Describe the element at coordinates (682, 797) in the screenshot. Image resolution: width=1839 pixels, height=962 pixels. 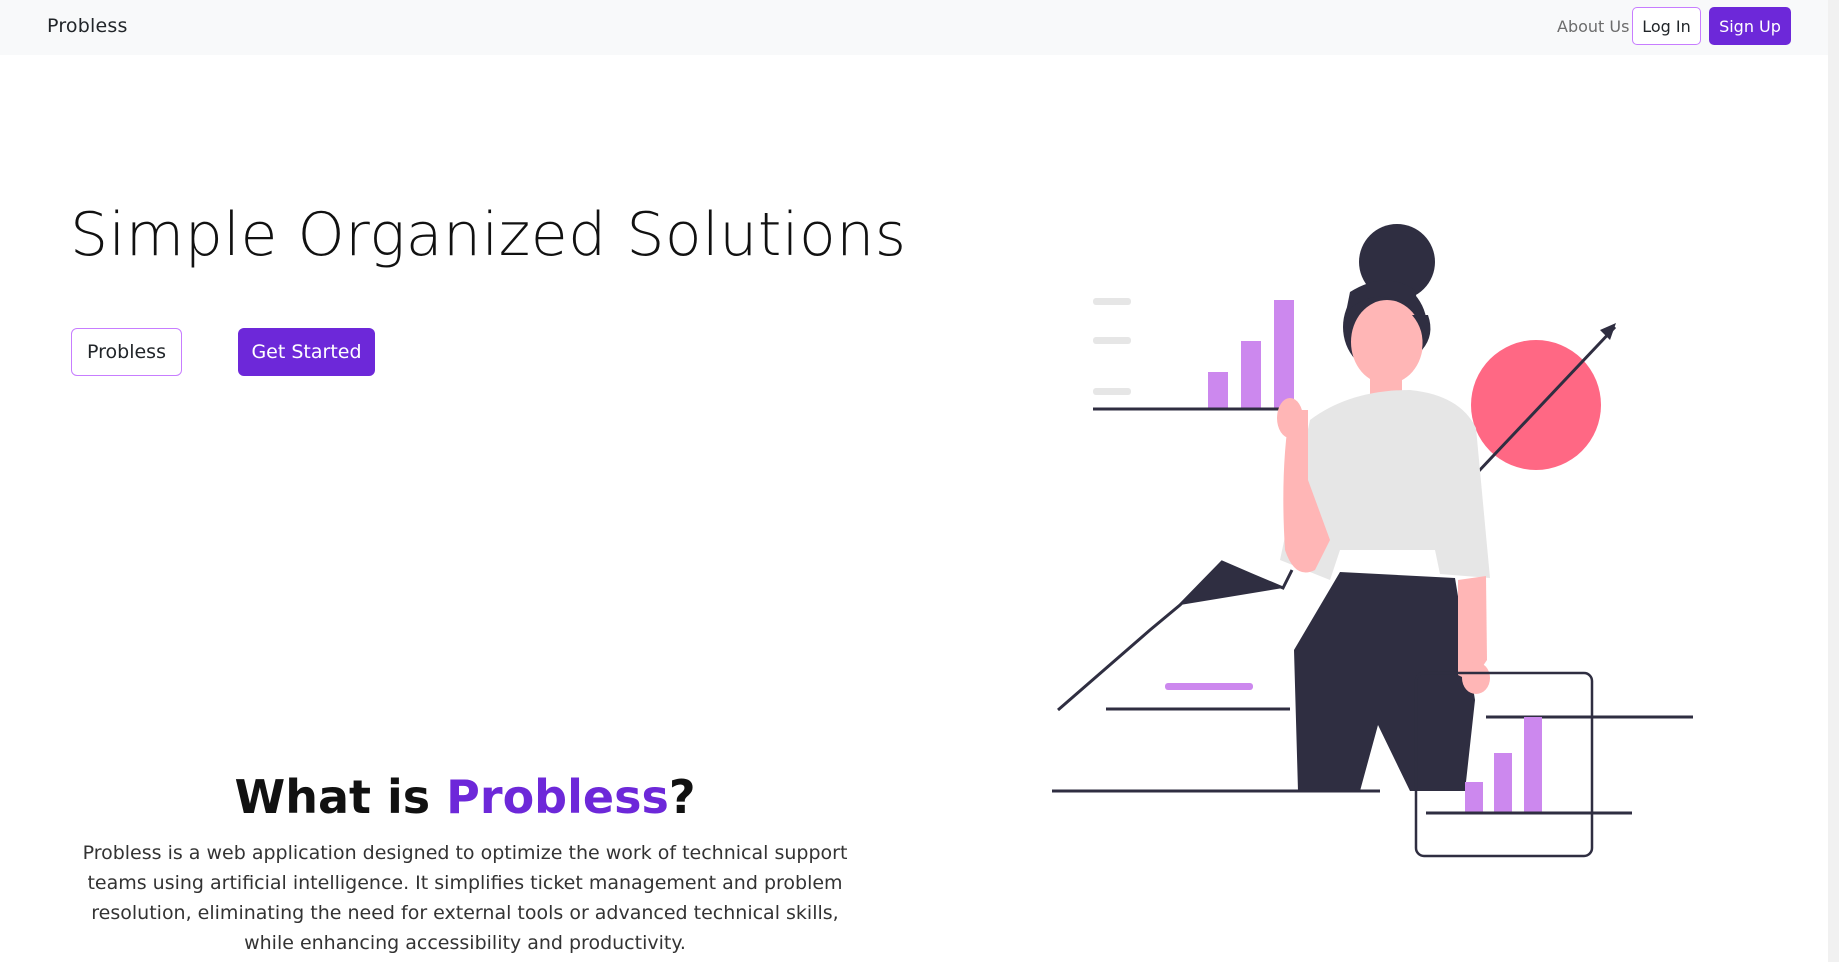
I see `about-heading-suffix: ?` at that location.